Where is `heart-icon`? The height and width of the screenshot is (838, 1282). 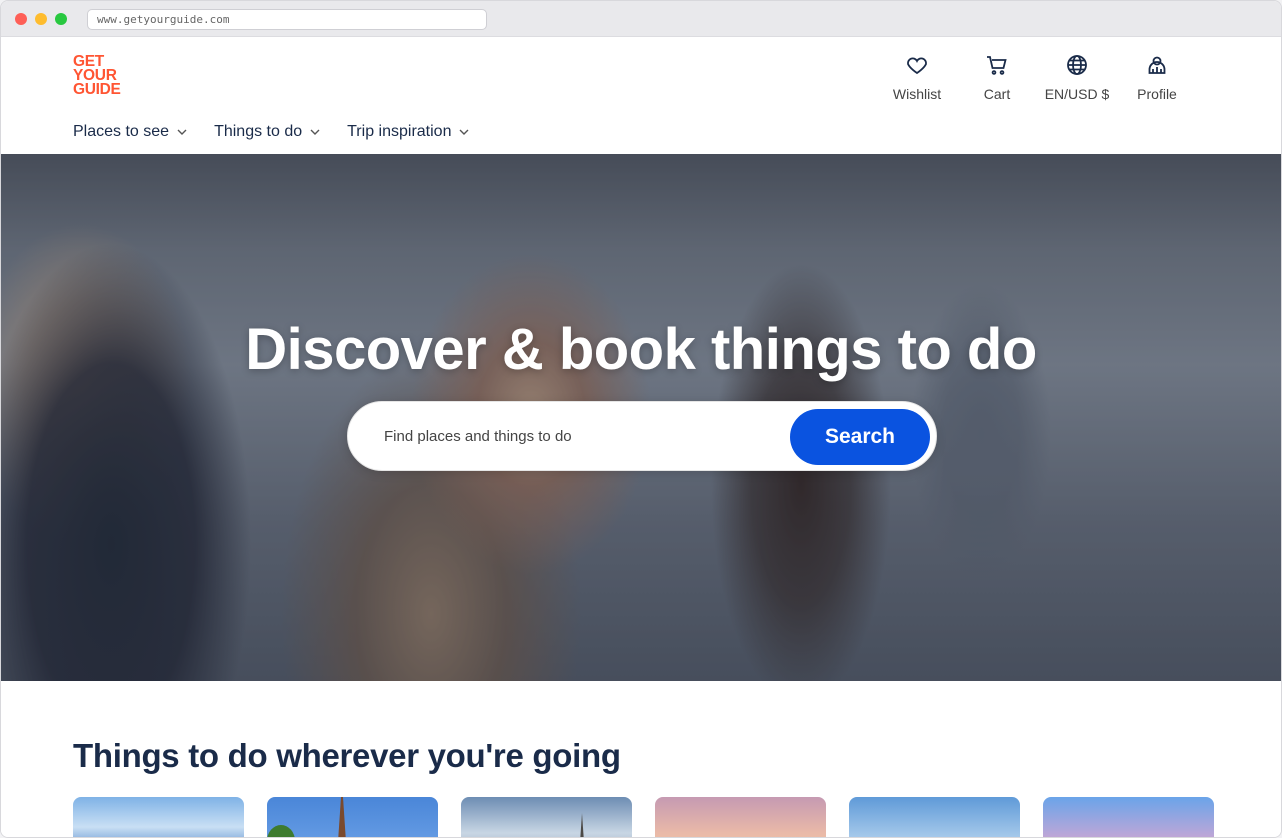 heart-icon is located at coordinates (917, 66).